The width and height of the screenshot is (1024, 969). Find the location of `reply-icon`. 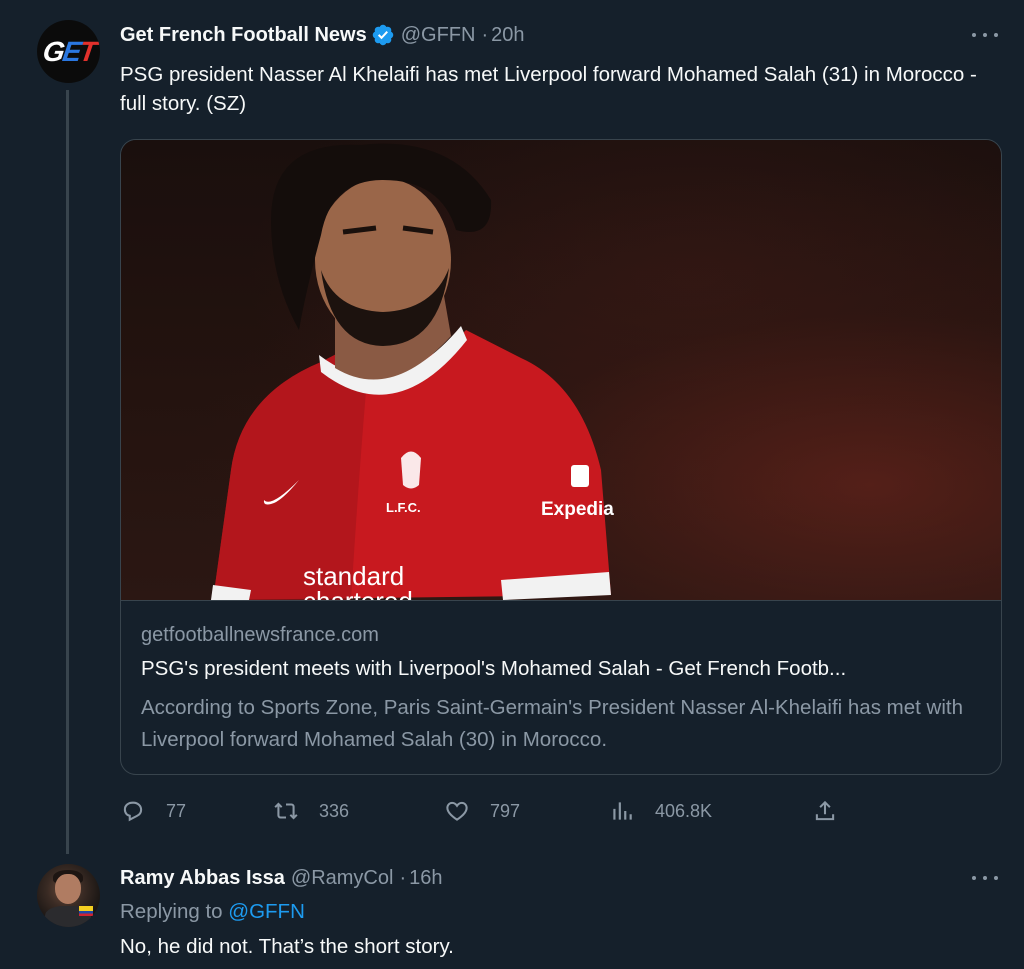

reply-icon is located at coordinates (133, 811).